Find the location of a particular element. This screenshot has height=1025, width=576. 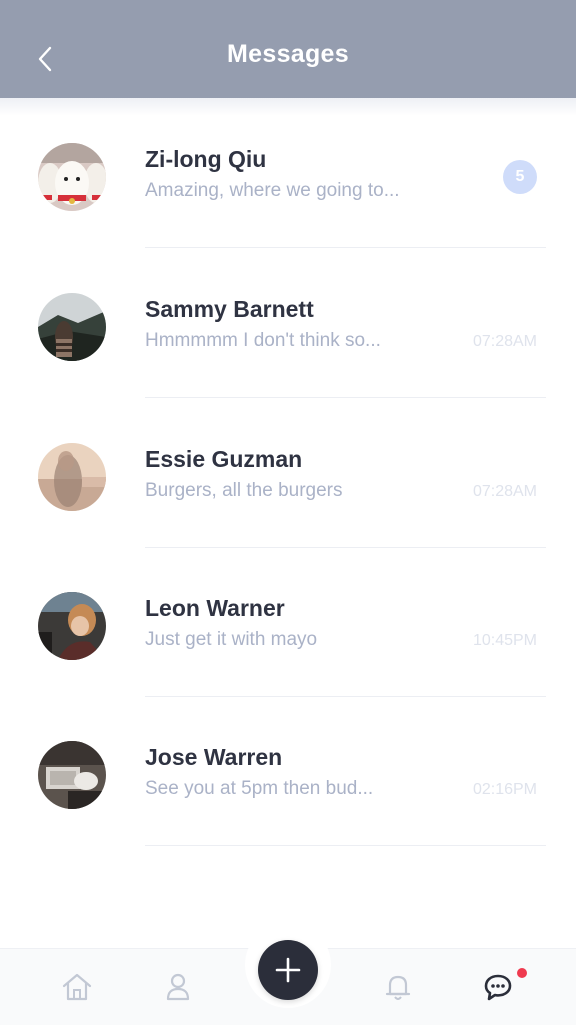

bell-icon is located at coordinates (398, 987).